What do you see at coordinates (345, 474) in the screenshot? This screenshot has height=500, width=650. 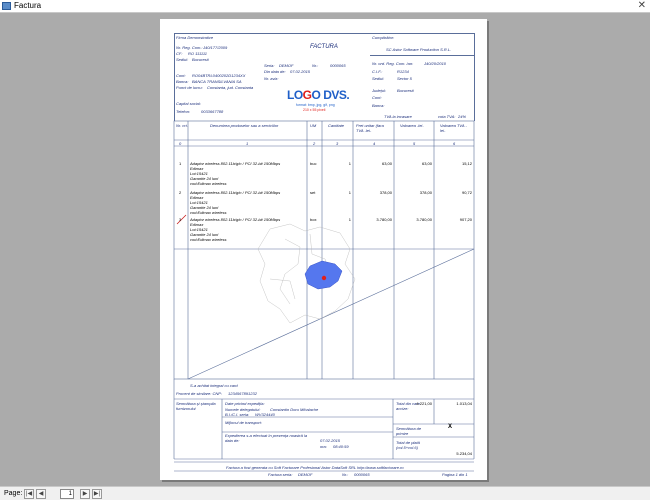 I see `footer-nr-label: Nr.:` at bounding box center [345, 474].